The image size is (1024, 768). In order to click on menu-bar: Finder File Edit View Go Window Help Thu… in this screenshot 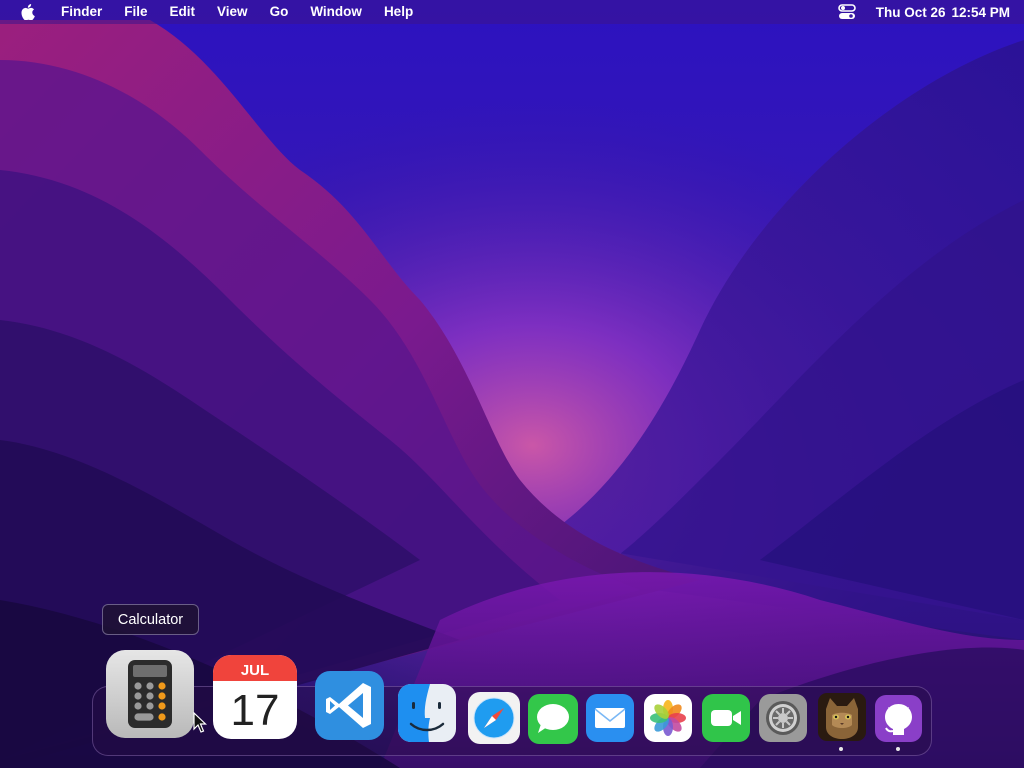, I will do `click(512, 12)`.